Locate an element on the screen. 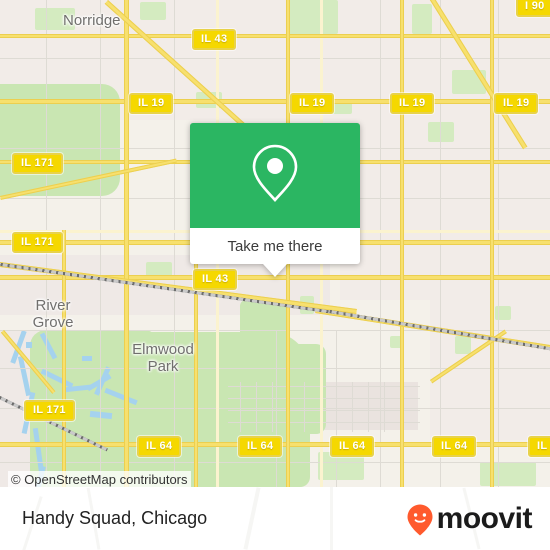 This screenshot has height=550, width=550. map-highway-vertical-w is located at coordinates (126, 243).